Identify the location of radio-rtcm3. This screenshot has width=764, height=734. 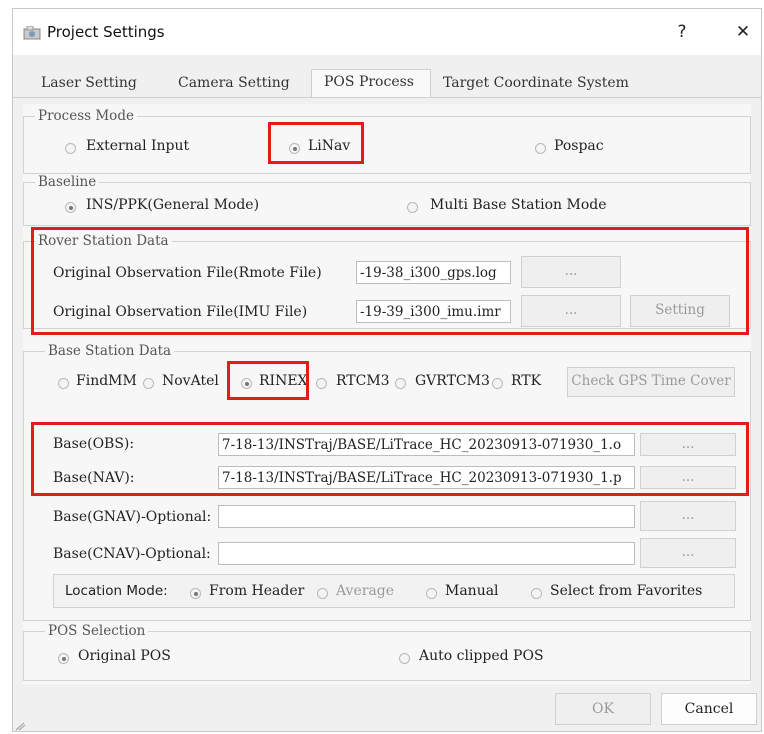
(321, 383).